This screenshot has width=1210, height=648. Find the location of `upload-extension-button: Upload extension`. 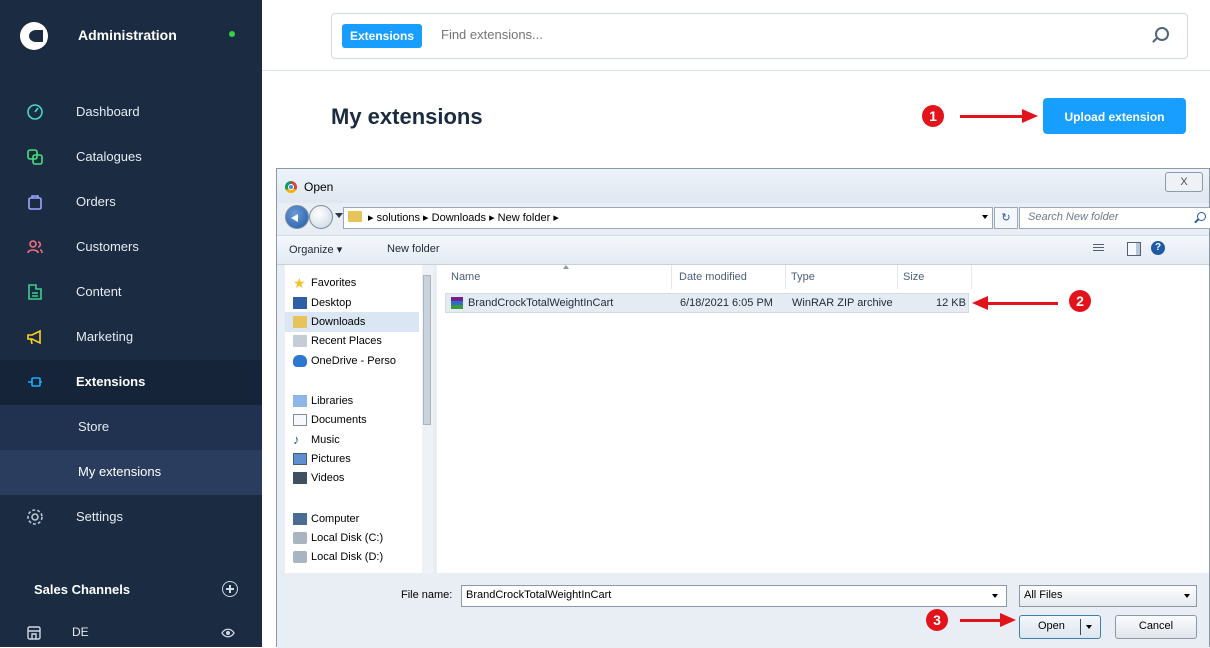

upload-extension-button: Upload extension is located at coordinates (1114, 116).